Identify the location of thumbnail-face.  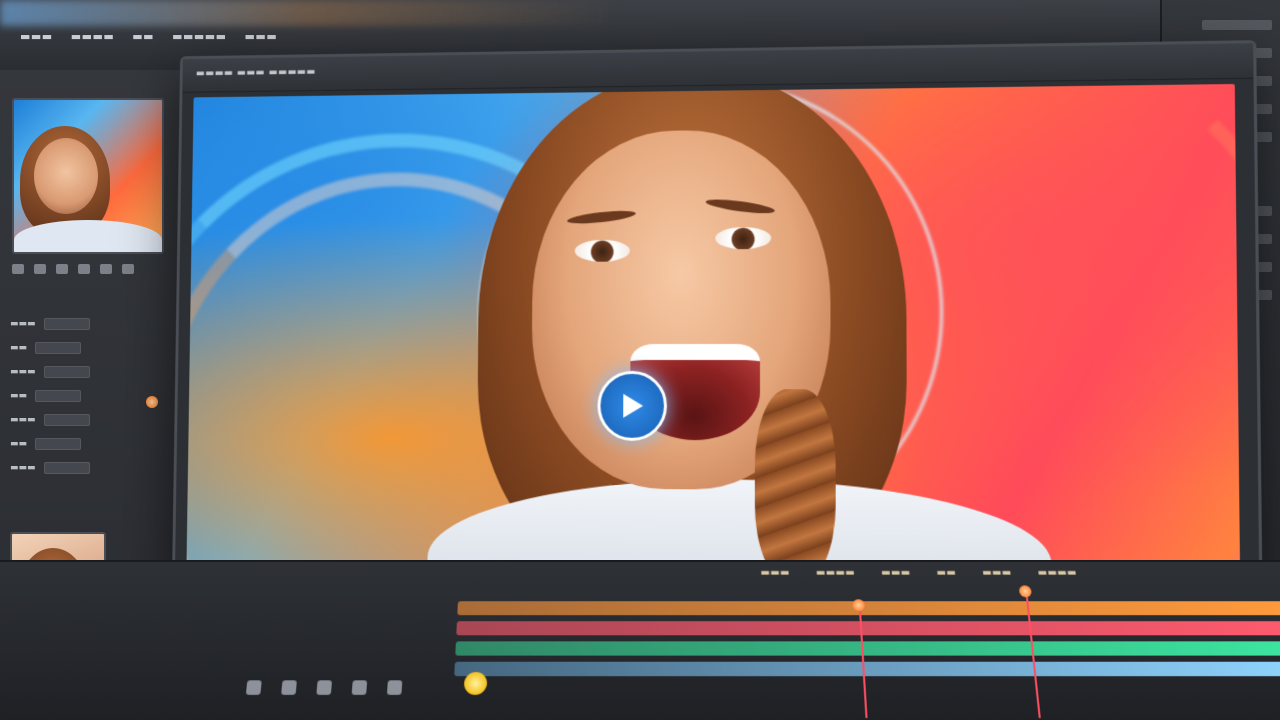
(66, 176).